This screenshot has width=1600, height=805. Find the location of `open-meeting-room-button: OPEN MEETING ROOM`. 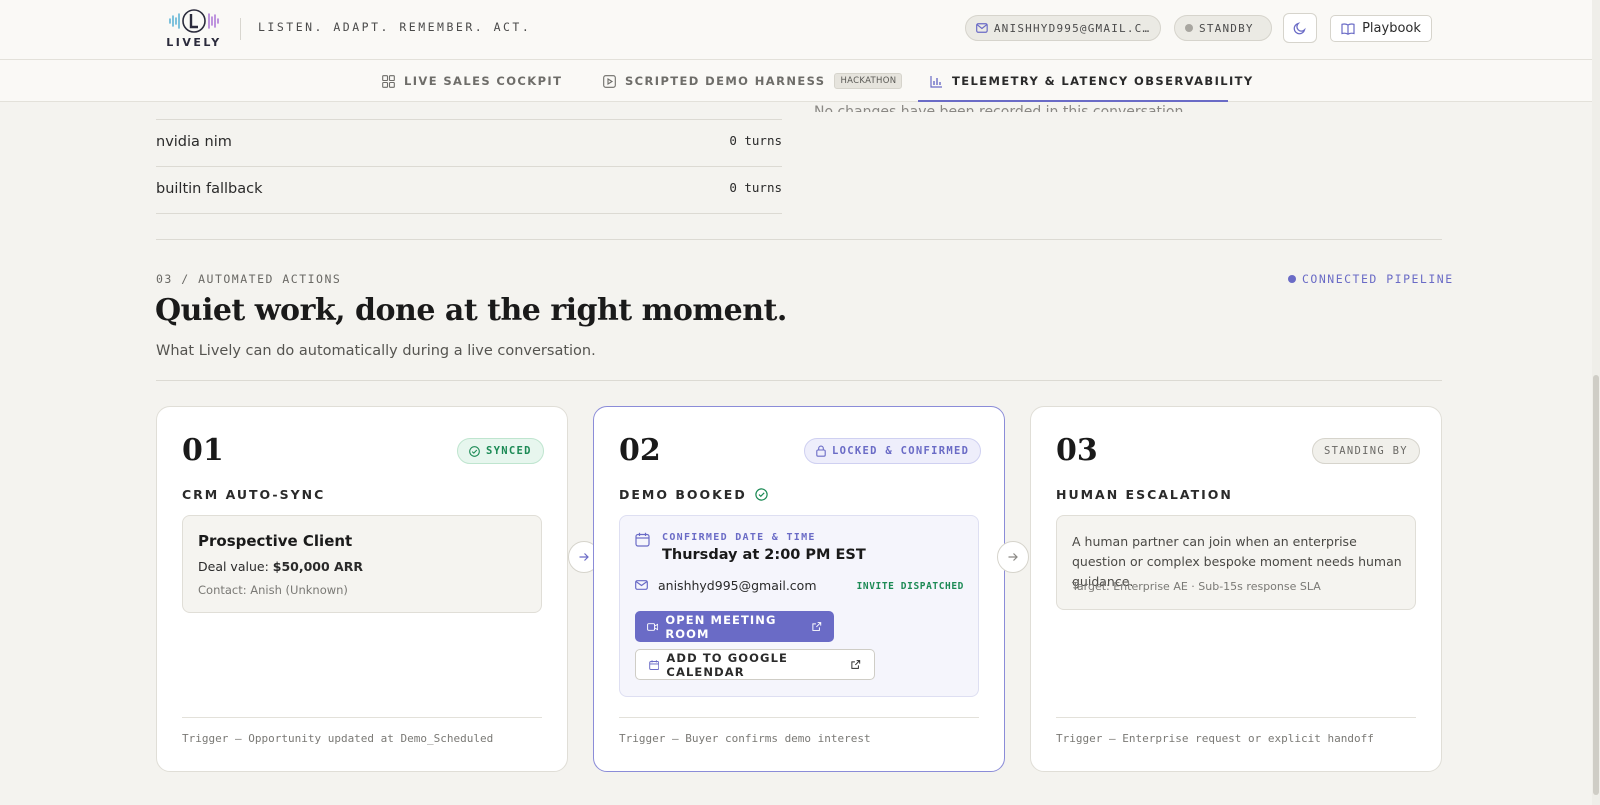

open-meeting-room-button: OPEN MEETING ROOM is located at coordinates (734, 626).